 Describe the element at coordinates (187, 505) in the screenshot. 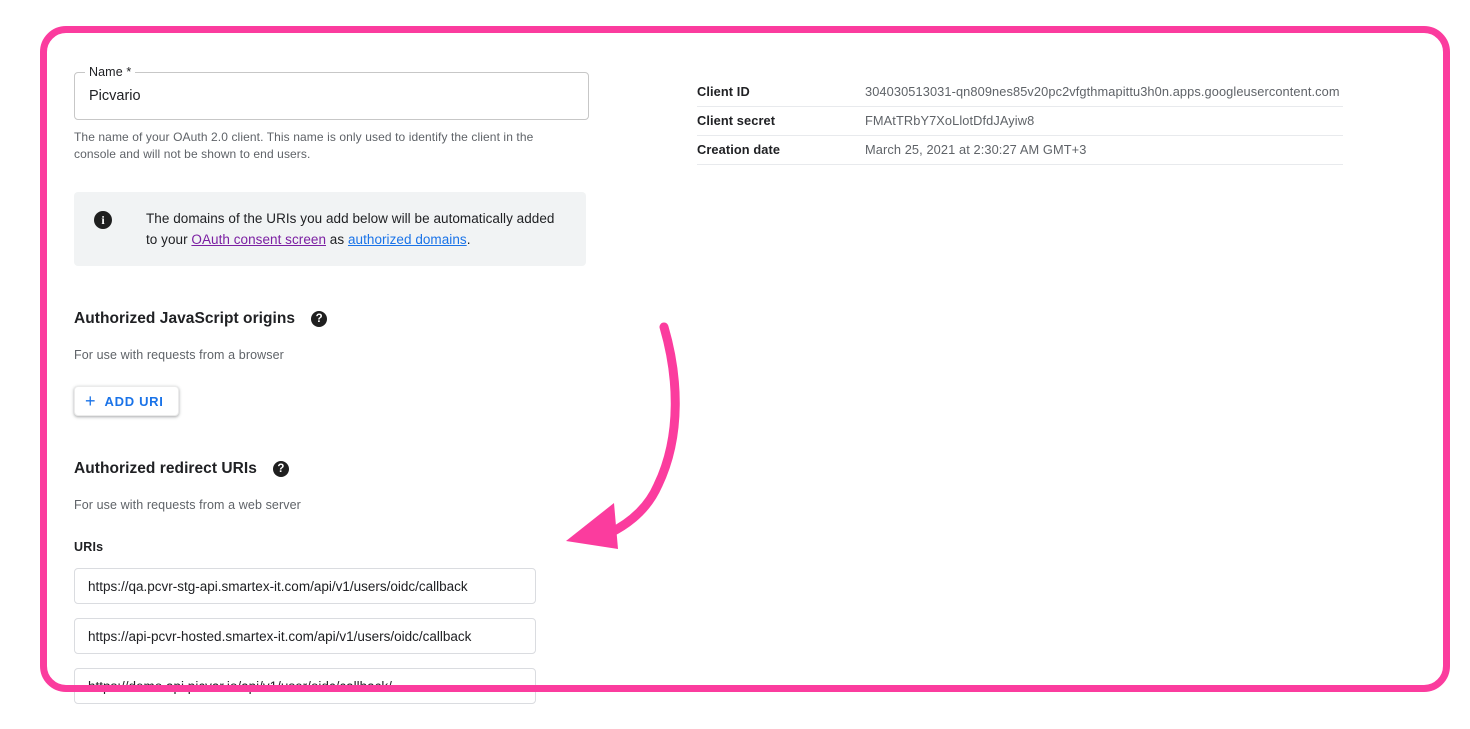

I see `redirect-uris-subtitle: For use with requests from a web server` at that location.